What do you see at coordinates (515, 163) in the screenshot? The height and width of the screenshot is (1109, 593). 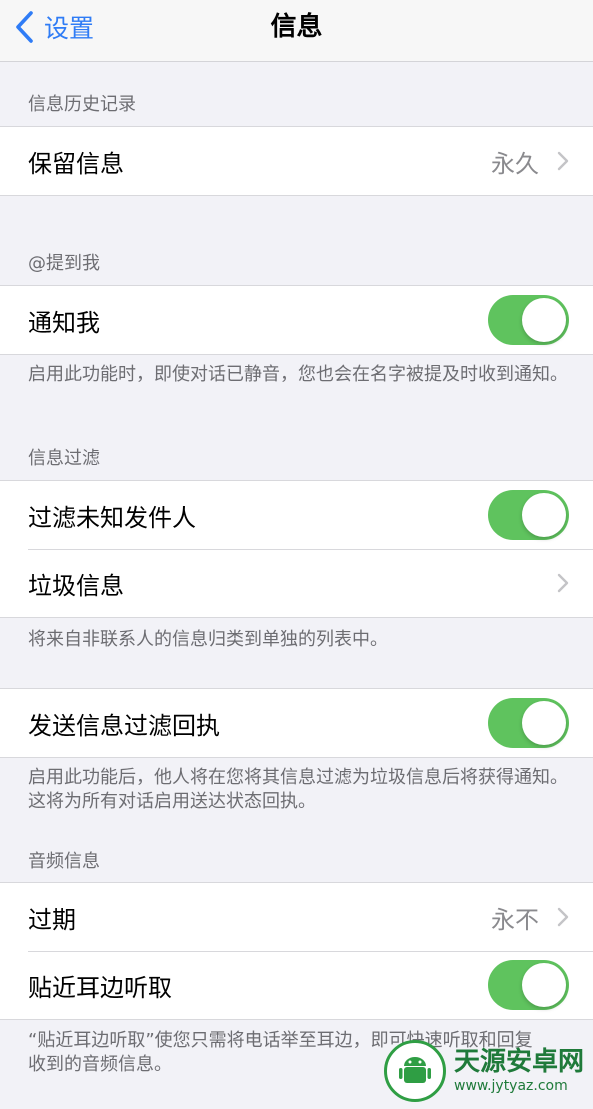 I see `keep-messages-value: 永久` at bounding box center [515, 163].